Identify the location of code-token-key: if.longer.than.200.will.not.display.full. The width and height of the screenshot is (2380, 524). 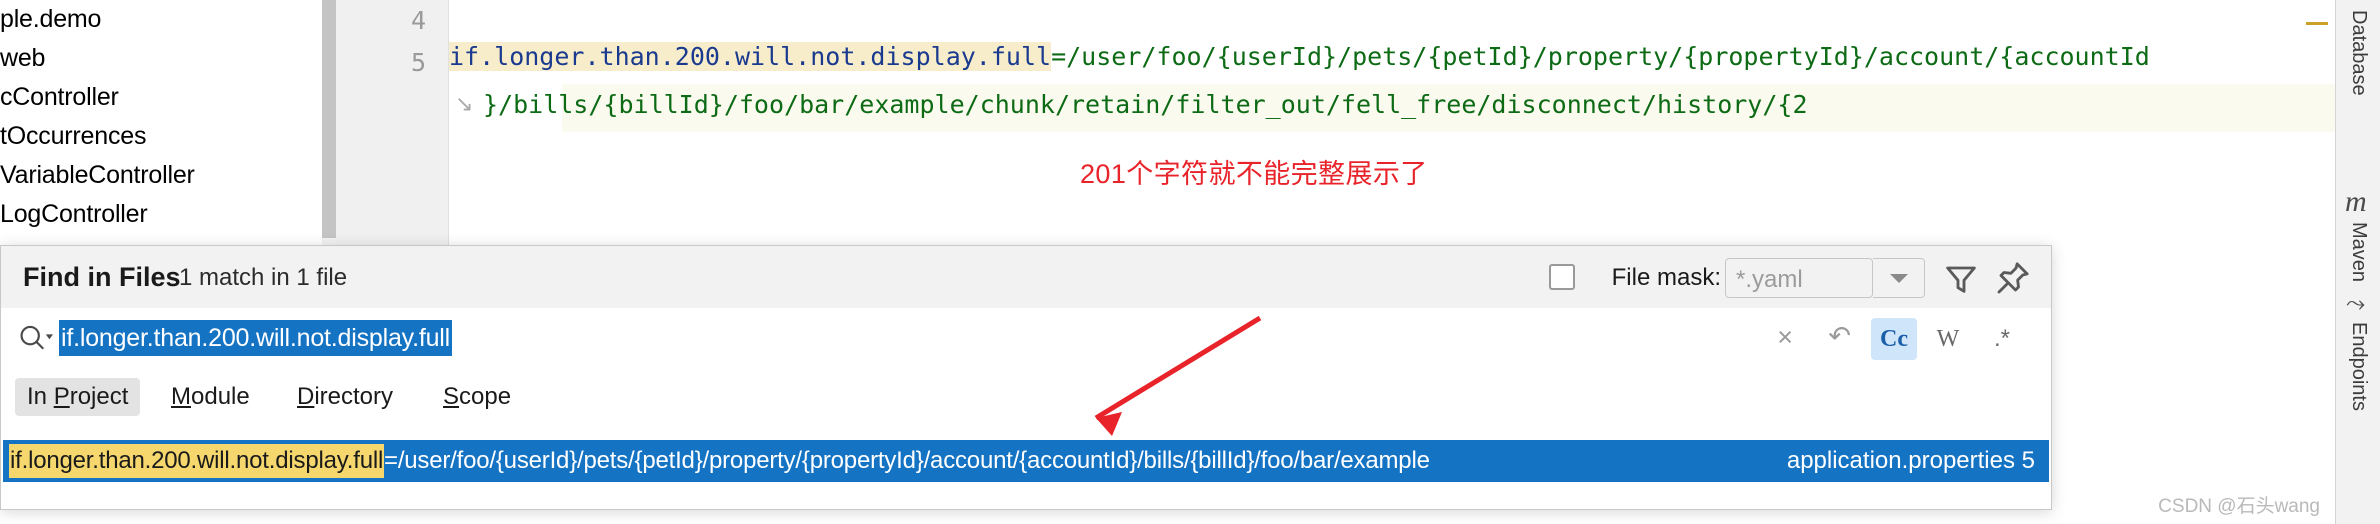
(750, 56).